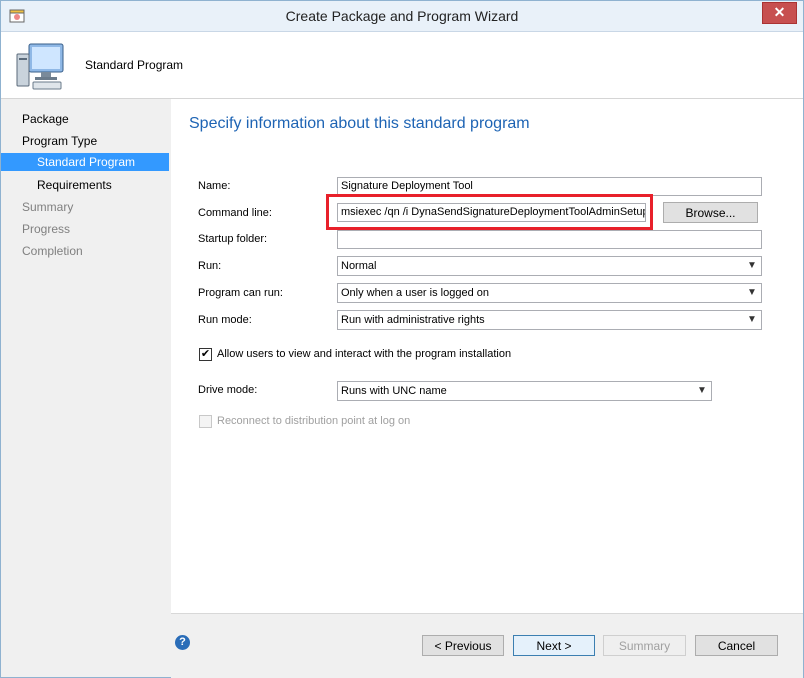  What do you see at coordinates (524, 391) in the screenshot?
I see `drive-mode-select: Runs with UNC name ▼` at bounding box center [524, 391].